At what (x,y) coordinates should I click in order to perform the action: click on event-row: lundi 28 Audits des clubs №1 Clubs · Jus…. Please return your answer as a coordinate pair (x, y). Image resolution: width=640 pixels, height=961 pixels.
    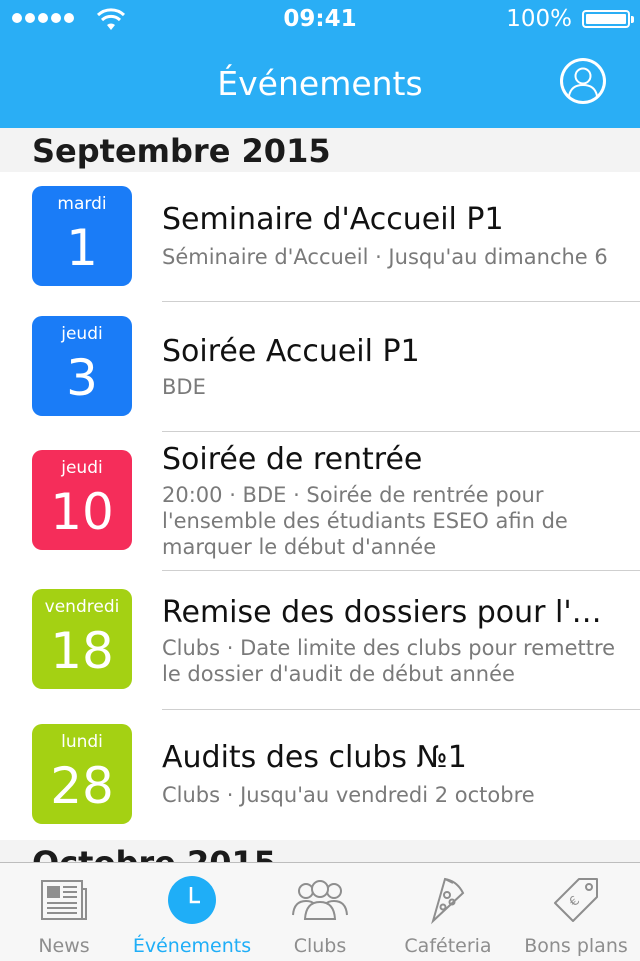
    Looking at the image, I should click on (320, 775).